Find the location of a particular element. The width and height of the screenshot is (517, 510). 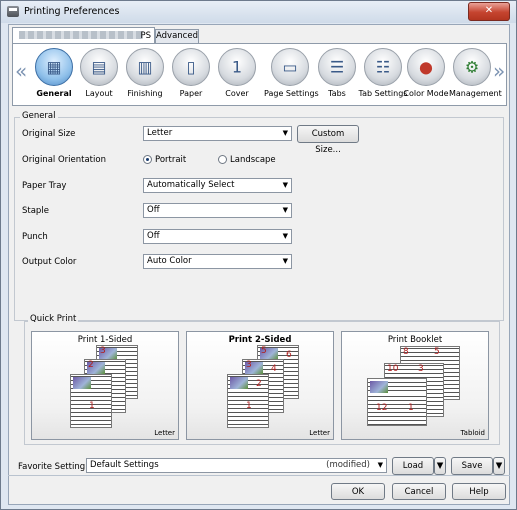

quick-print-2-sided: Print 2-Sided 56 34 12 Letter is located at coordinates (260, 385).